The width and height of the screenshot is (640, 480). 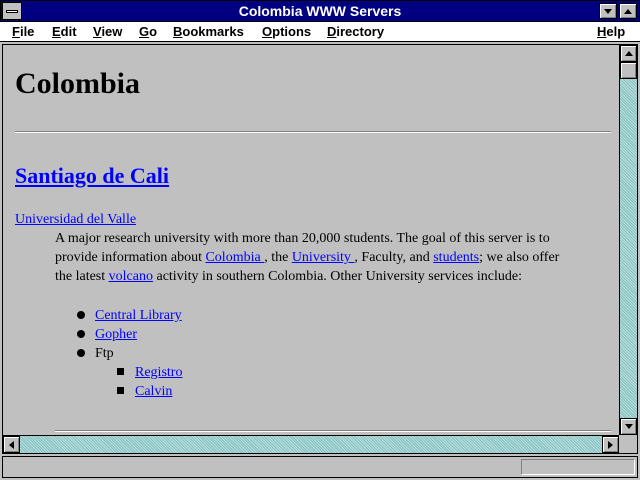 What do you see at coordinates (208, 31) in the screenshot?
I see `menu-bookmarks: Bookmarks` at bounding box center [208, 31].